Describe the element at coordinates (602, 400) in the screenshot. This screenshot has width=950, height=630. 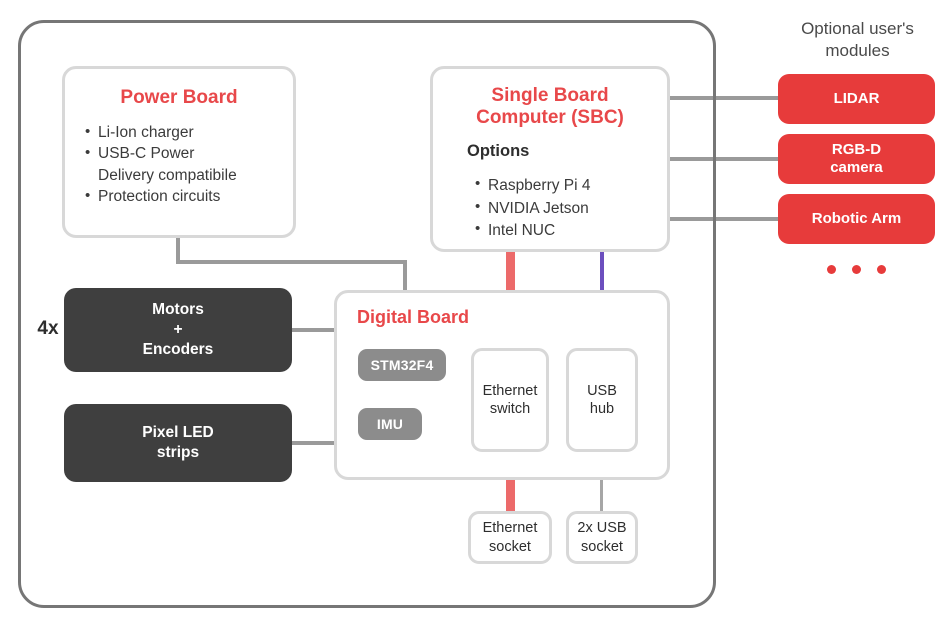
I see `usb-hub-block: USB hub` at that location.